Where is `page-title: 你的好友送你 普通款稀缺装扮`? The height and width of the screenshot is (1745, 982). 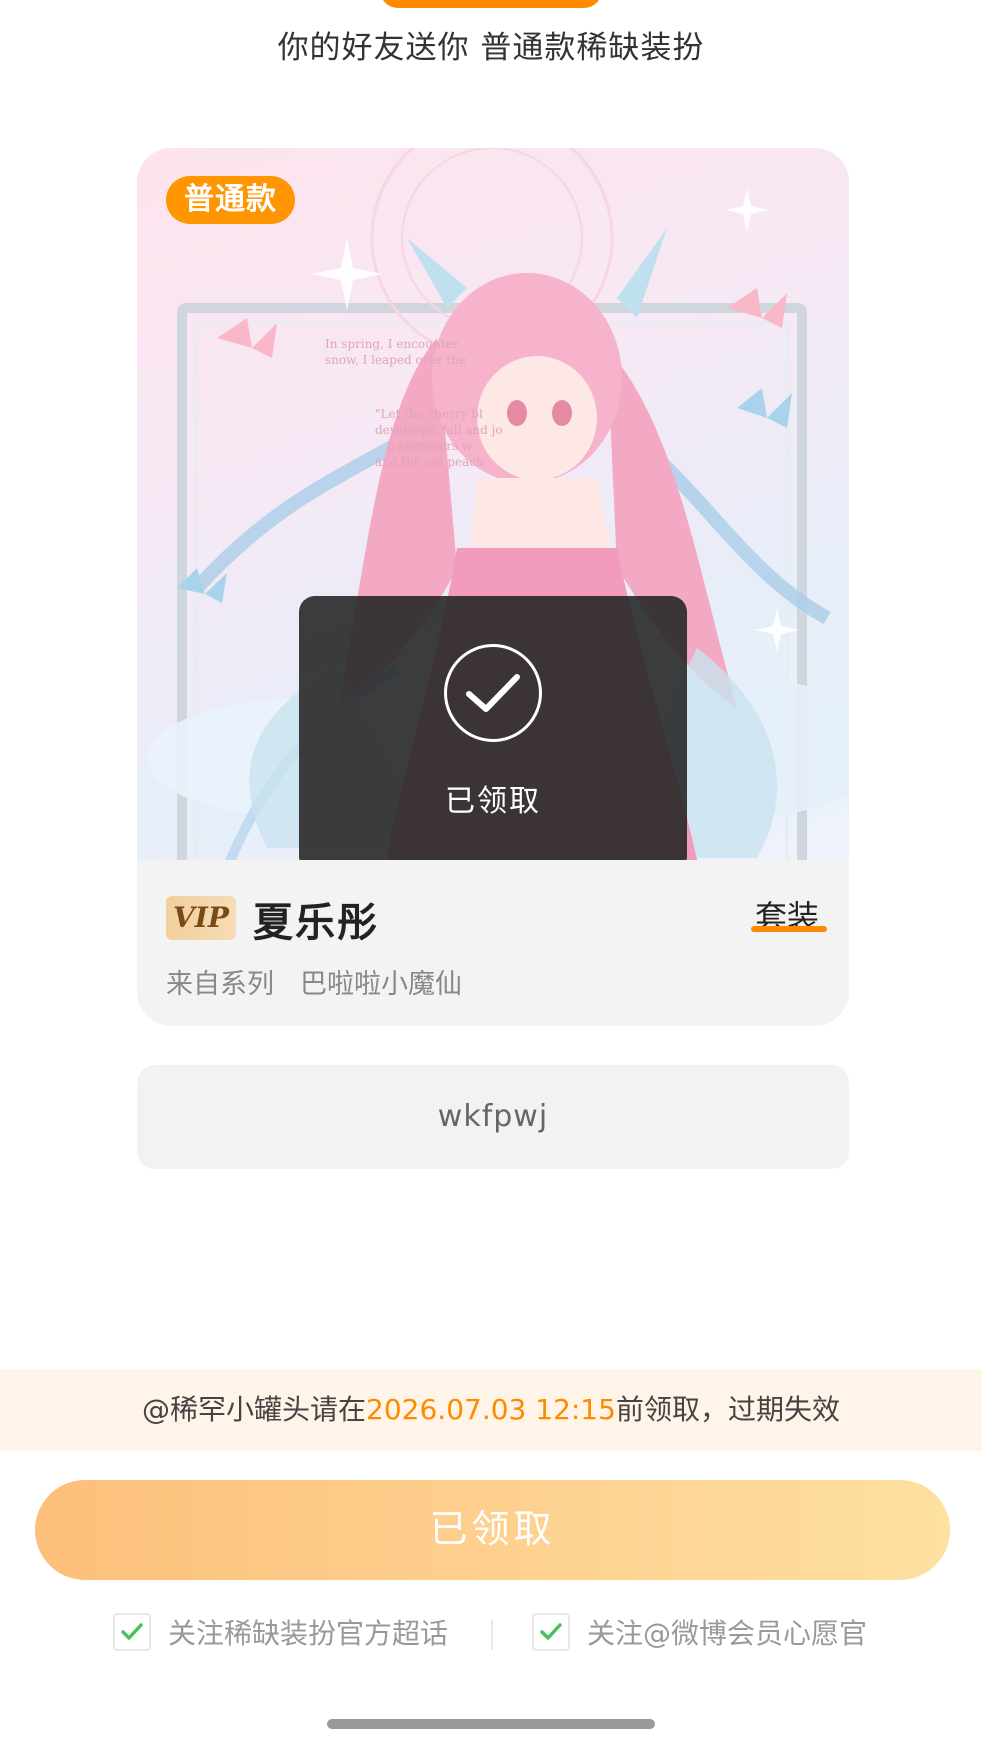 page-title: 你的好友送你 普通款稀缺装扮 is located at coordinates (491, 48).